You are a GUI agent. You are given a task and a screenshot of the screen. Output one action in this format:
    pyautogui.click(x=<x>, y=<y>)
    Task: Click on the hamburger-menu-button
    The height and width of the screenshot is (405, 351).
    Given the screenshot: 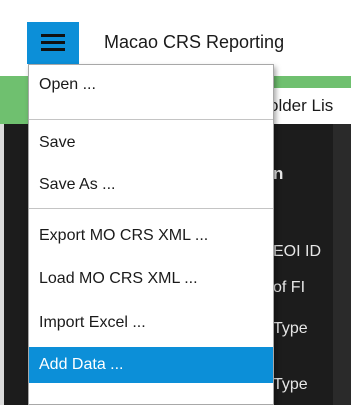 What is the action you would take?
    pyautogui.click(x=53, y=43)
    